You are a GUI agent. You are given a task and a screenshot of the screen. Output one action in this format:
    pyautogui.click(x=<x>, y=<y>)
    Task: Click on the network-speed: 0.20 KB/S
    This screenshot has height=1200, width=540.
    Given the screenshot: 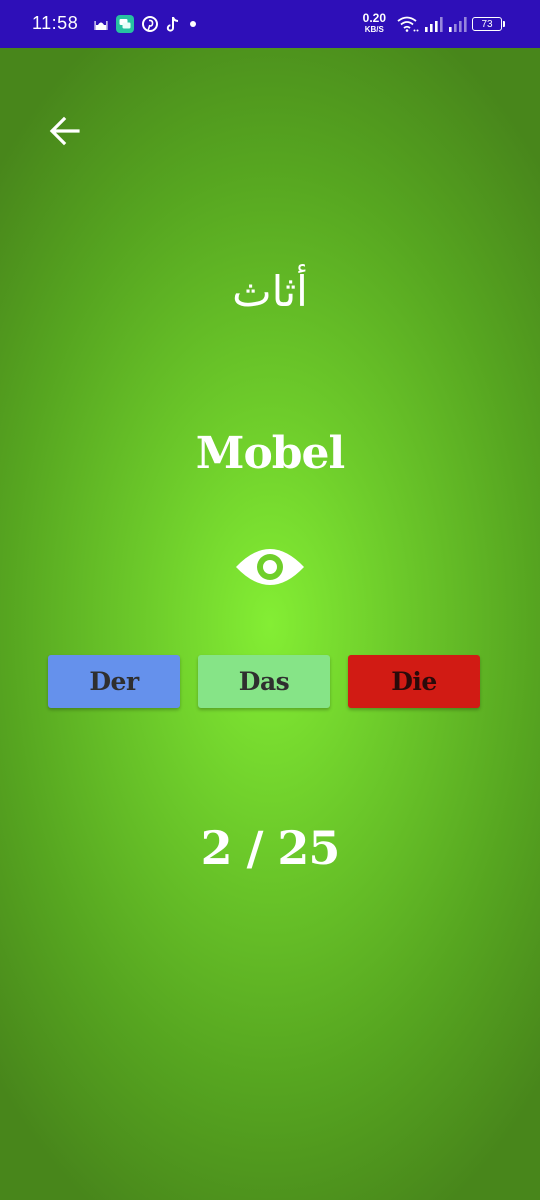 What is the action you would take?
    pyautogui.click(x=374, y=22)
    